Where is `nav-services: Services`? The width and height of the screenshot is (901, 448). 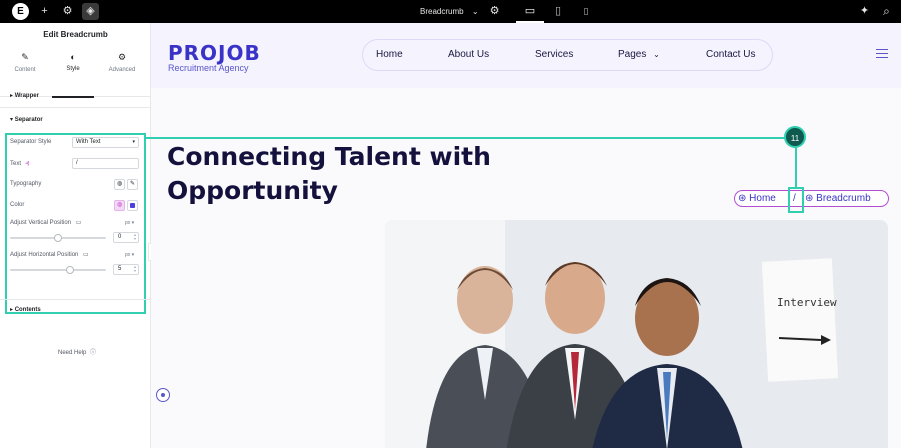 nav-services: Services is located at coordinates (554, 54).